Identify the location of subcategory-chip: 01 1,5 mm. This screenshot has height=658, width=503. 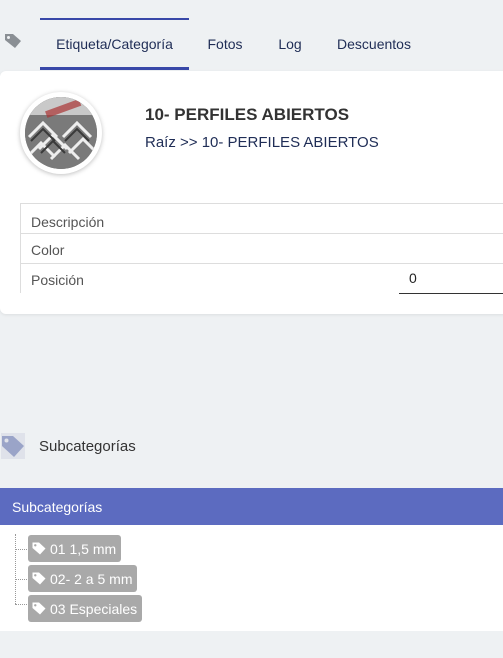
(75, 548).